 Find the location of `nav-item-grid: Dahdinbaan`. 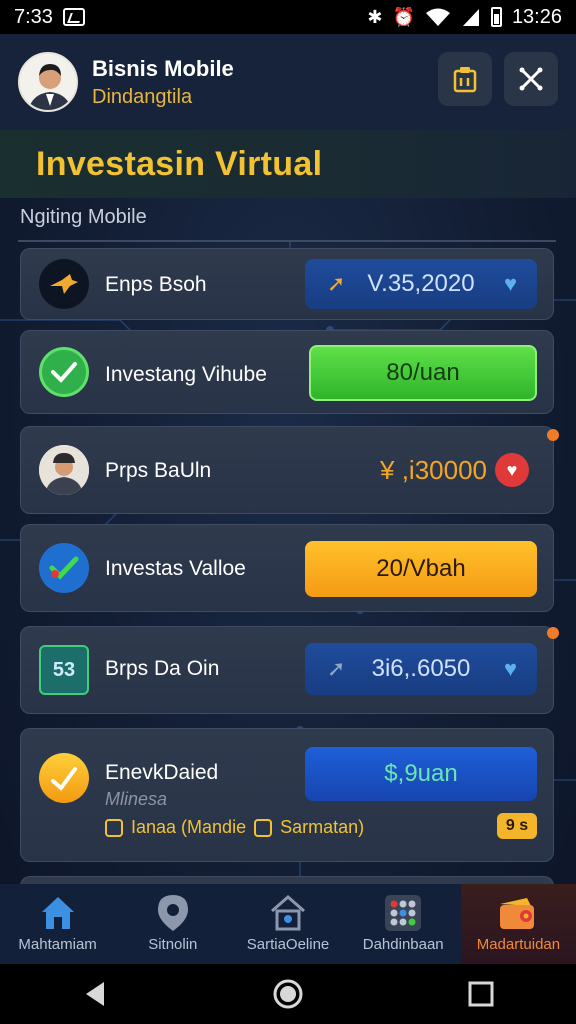

nav-item-grid: Dahdinbaan is located at coordinates (403, 924).